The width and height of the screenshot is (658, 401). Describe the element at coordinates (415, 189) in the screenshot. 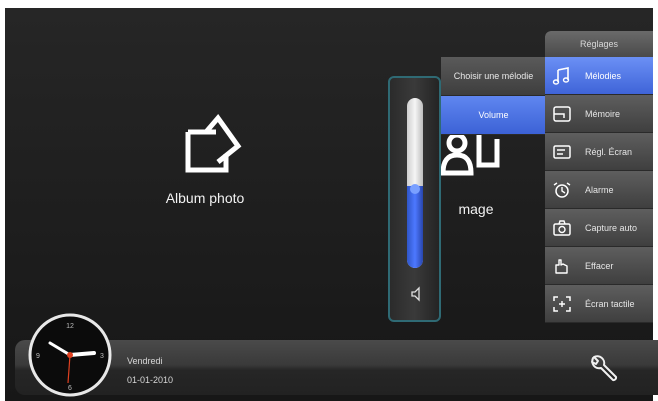

I see `volume-knob` at that location.